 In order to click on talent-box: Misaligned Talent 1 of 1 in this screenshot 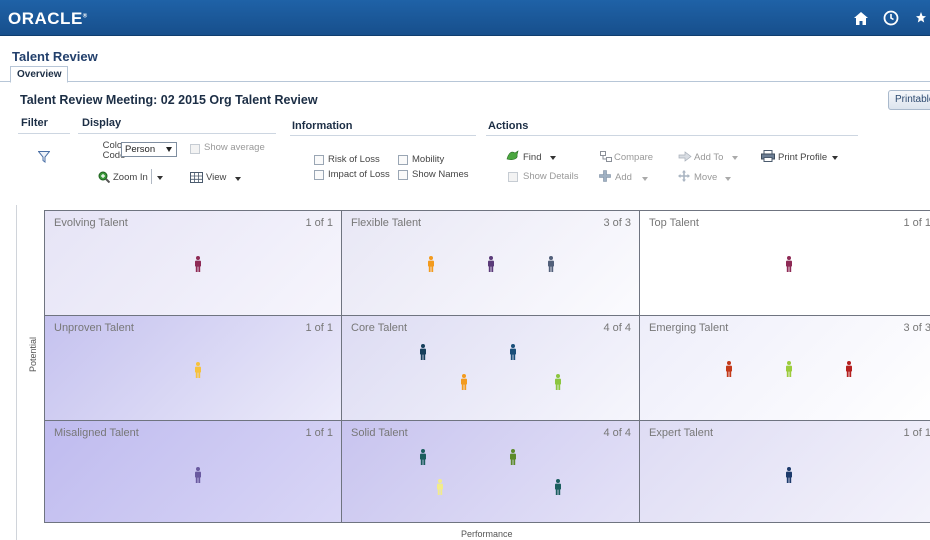, I will do `click(193, 471)`.